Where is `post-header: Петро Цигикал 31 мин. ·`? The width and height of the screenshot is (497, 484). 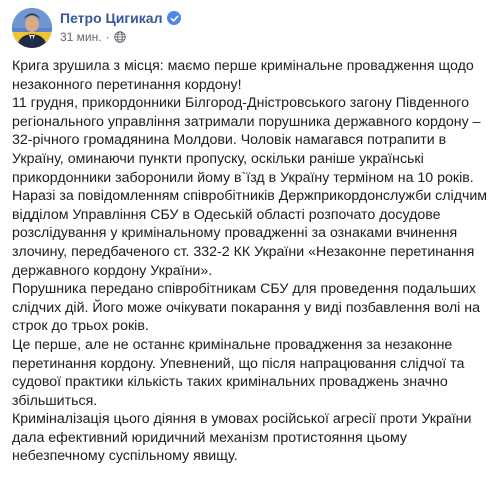
post-header: Петро Цигикал 31 мин. · is located at coordinates (97, 28).